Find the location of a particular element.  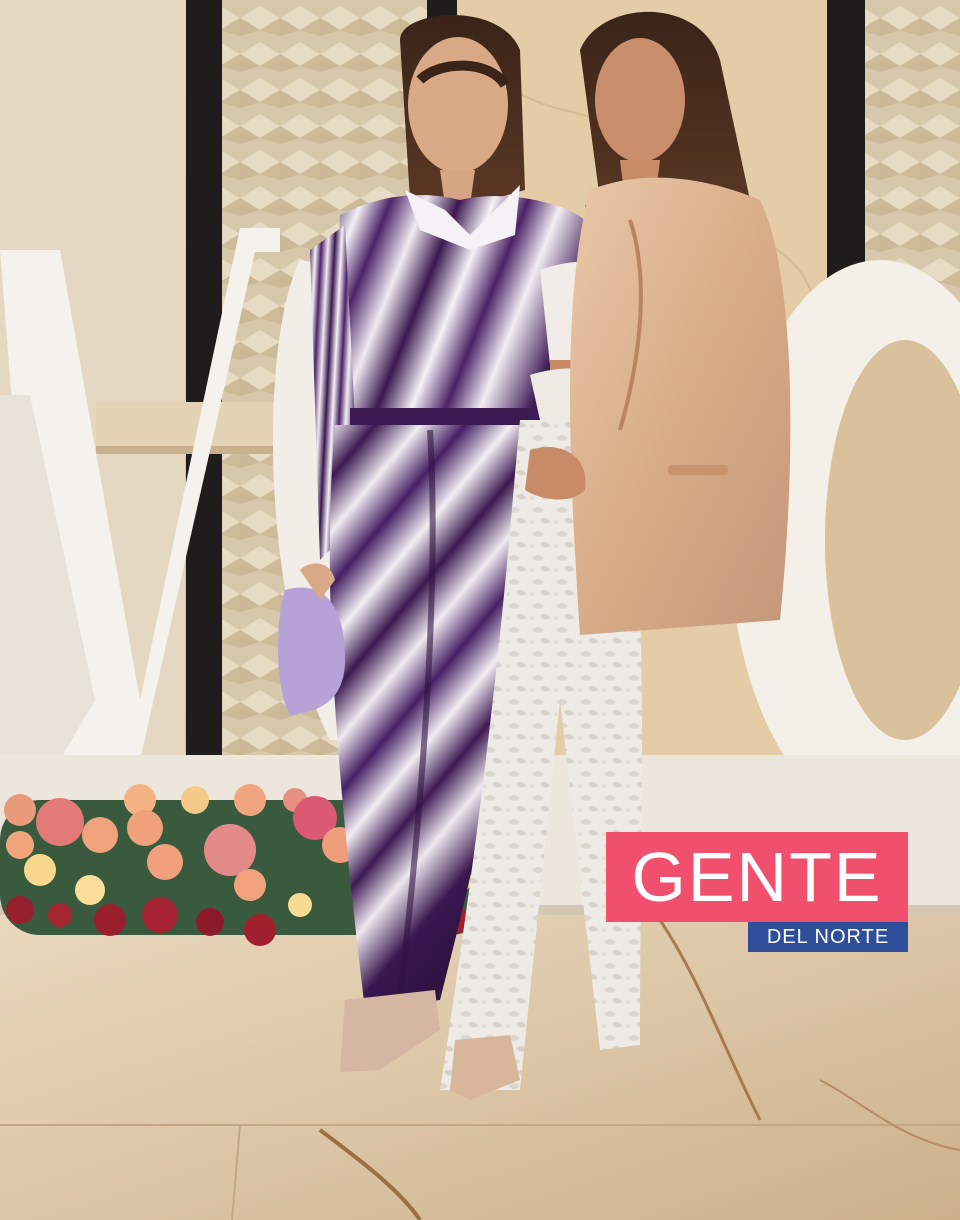

brand-logo: GENTE DEL NORTE is located at coordinates (757, 892).